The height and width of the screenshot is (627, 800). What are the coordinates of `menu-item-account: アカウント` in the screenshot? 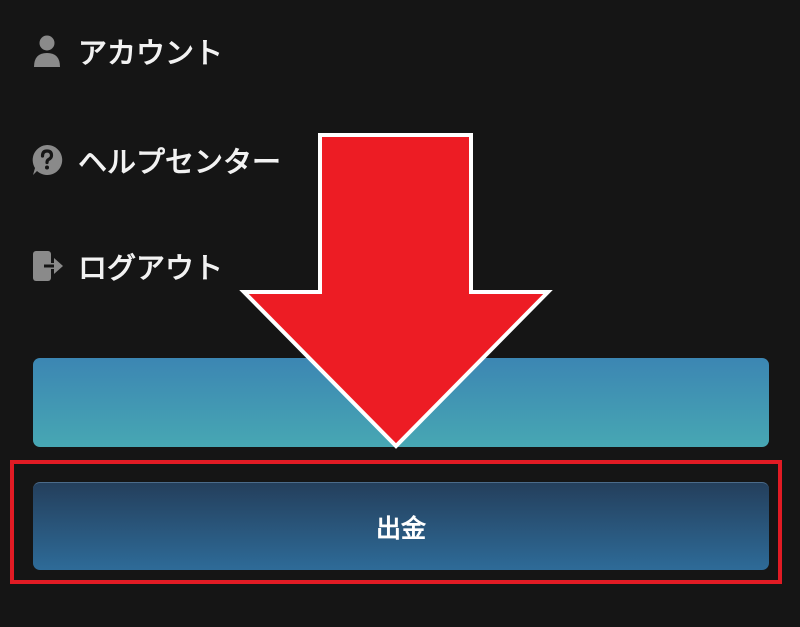 It's located at (126, 51).